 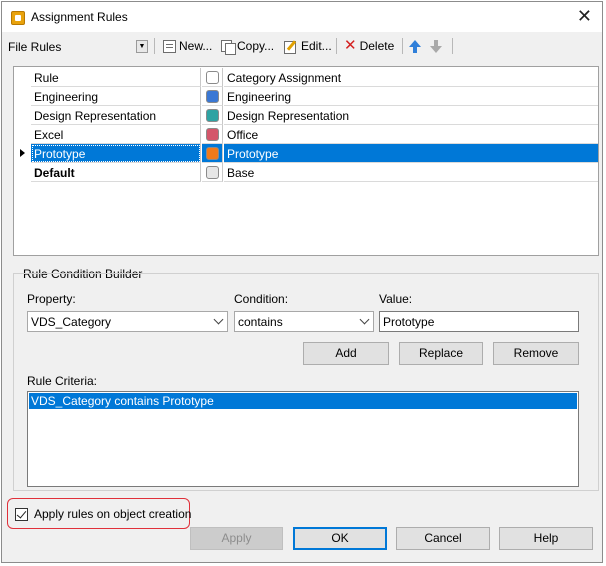 I want to click on rule-name-cell: Prototype, so click(x=116, y=153).